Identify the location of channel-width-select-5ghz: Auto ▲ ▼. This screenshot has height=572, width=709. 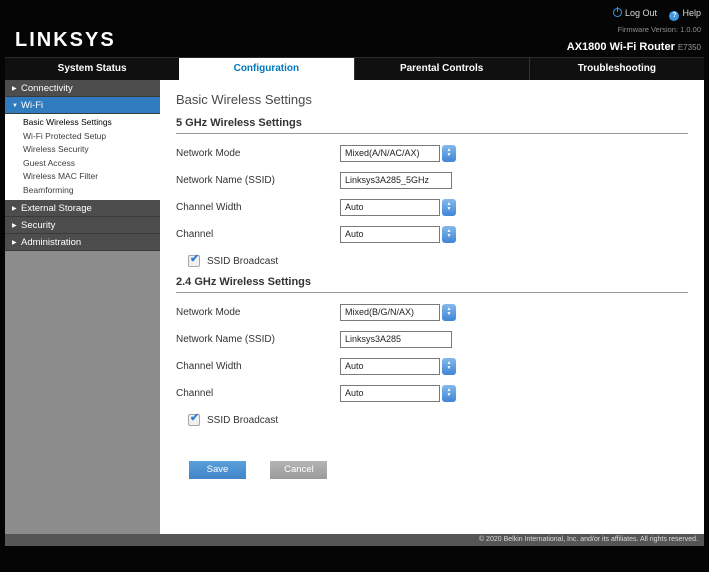
(398, 207).